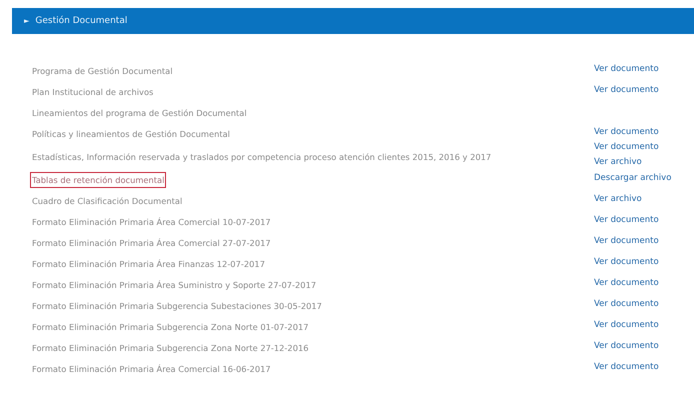 This screenshot has width=694, height=405. I want to click on document-name: Formato Eliminación Primaria Área Comercial 27-07-2017, so click(151, 243).